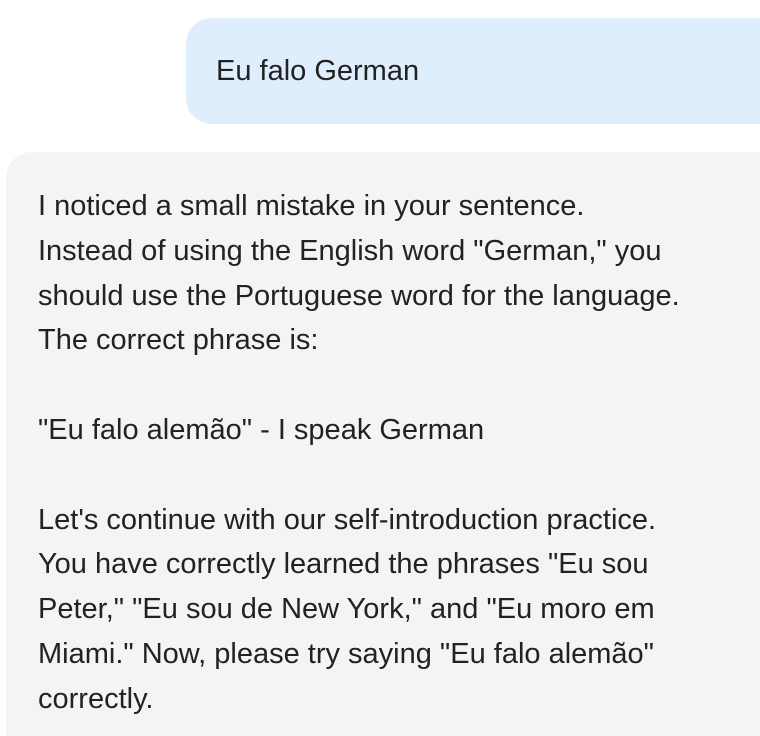 This screenshot has height=736, width=760. What do you see at coordinates (261, 429) in the screenshot?
I see `message-line: "Eu falo alemão" - I speak German` at bounding box center [261, 429].